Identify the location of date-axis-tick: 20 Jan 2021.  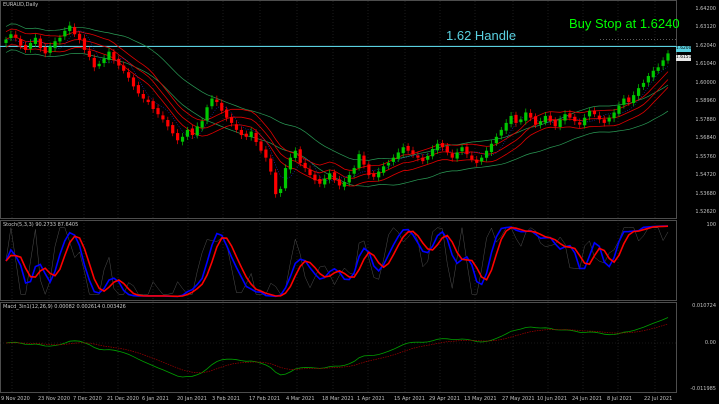
(192, 399).